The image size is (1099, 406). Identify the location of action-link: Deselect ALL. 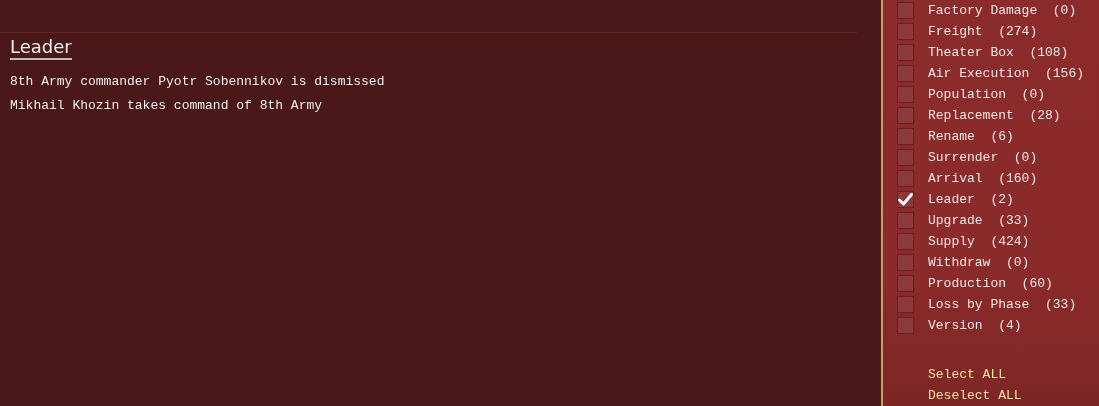
(975, 395).